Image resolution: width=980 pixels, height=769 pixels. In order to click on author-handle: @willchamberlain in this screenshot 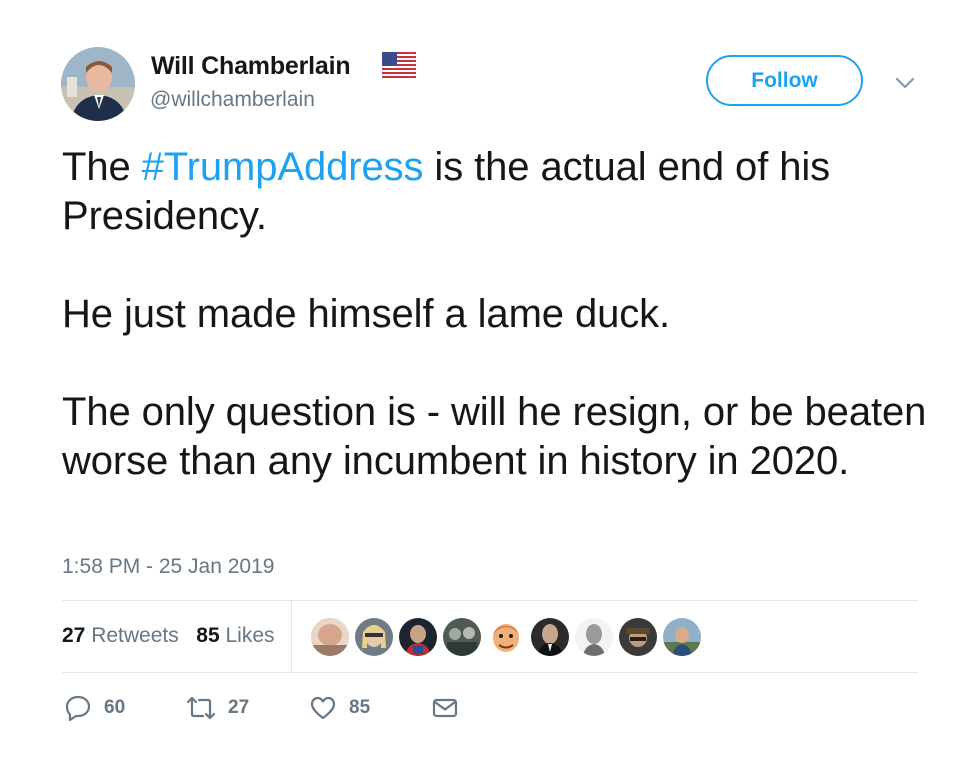, I will do `click(232, 100)`.